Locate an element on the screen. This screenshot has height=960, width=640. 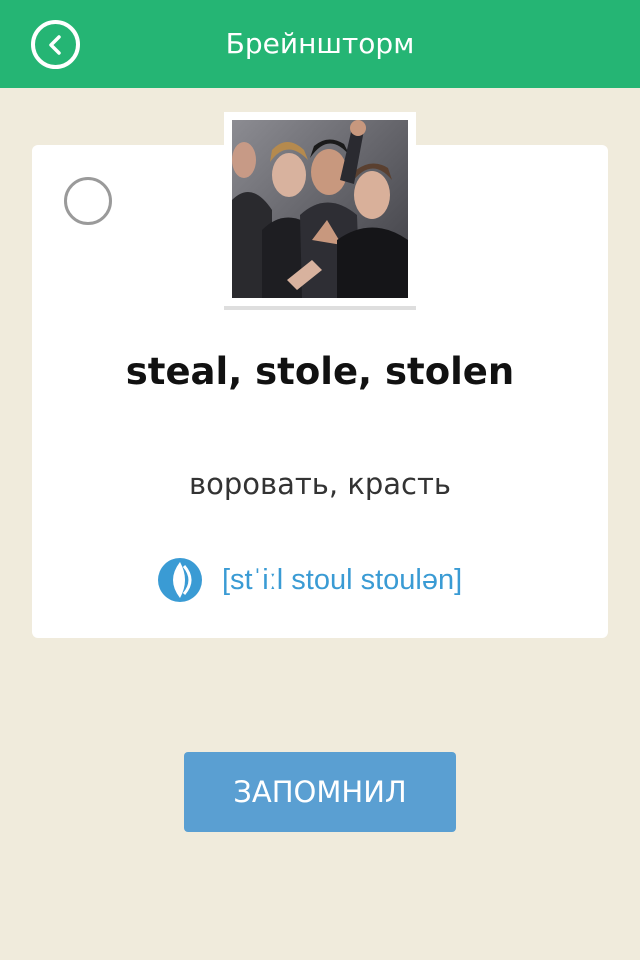
speaker-icon is located at coordinates (180, 580).